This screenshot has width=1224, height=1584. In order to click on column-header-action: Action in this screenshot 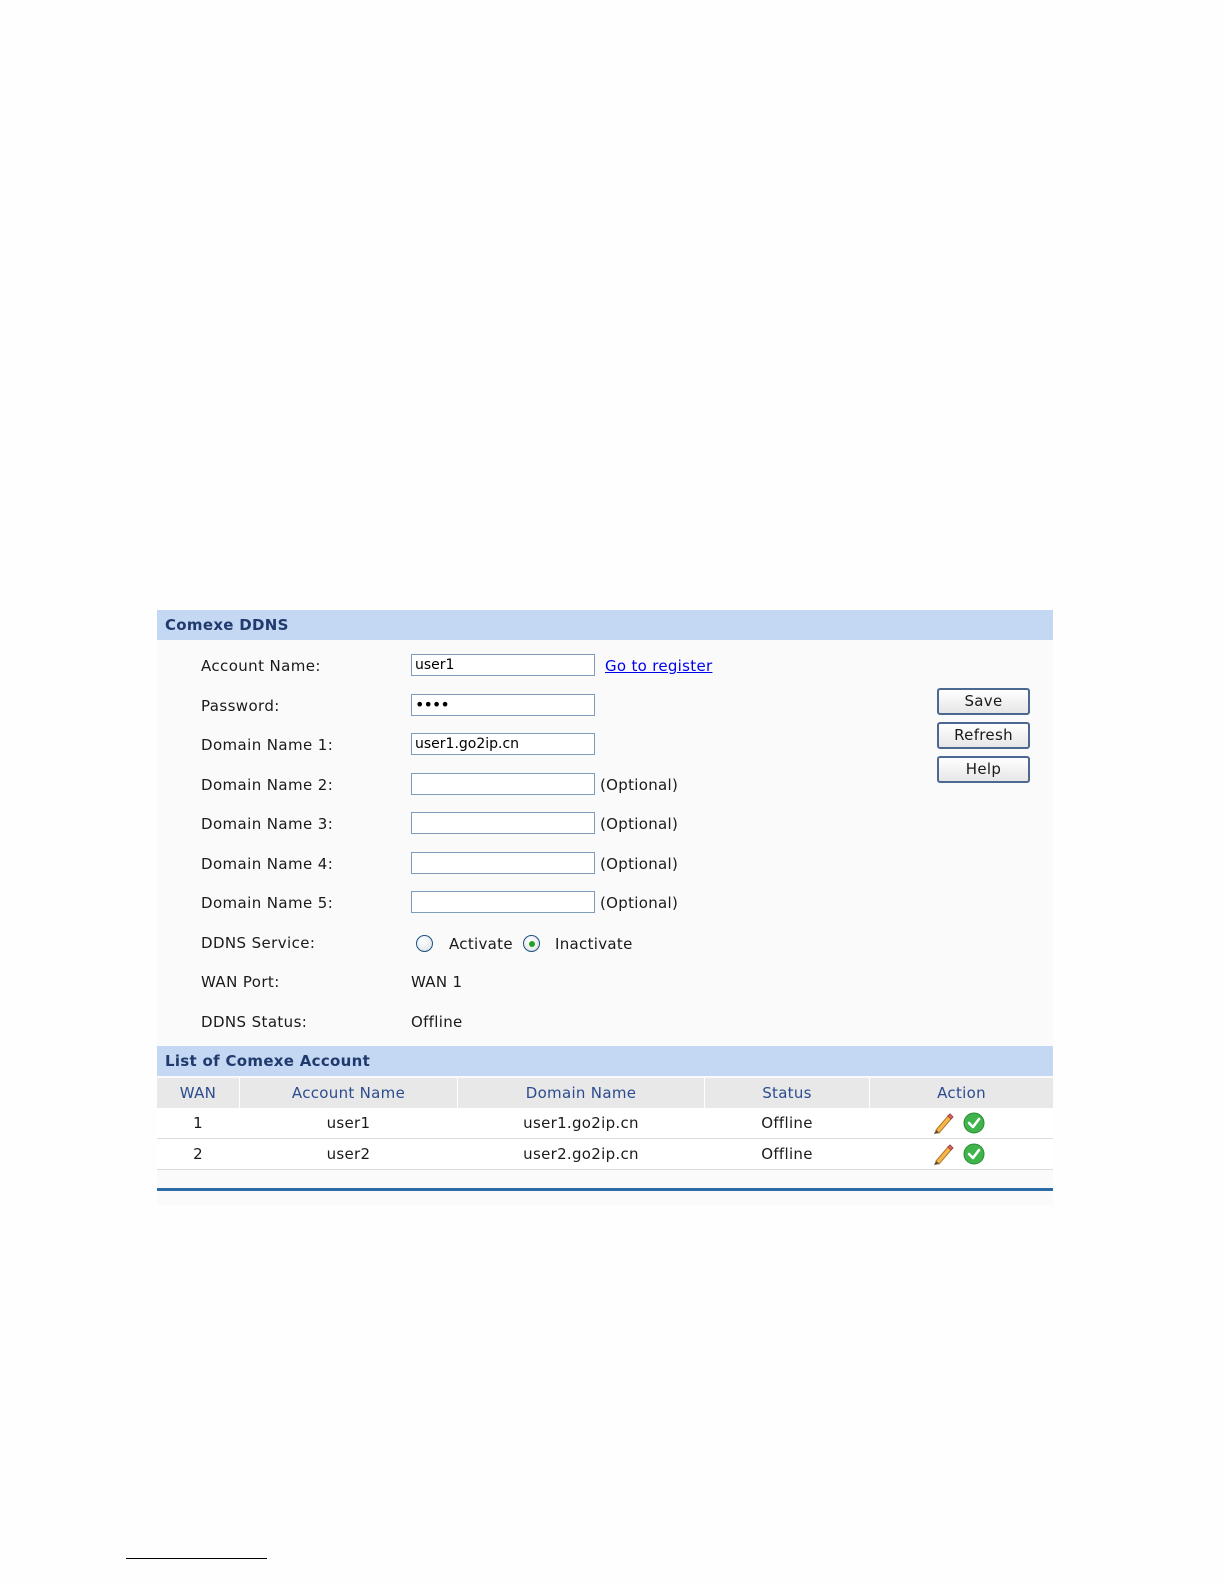, I will do `click(961, 1093)`.